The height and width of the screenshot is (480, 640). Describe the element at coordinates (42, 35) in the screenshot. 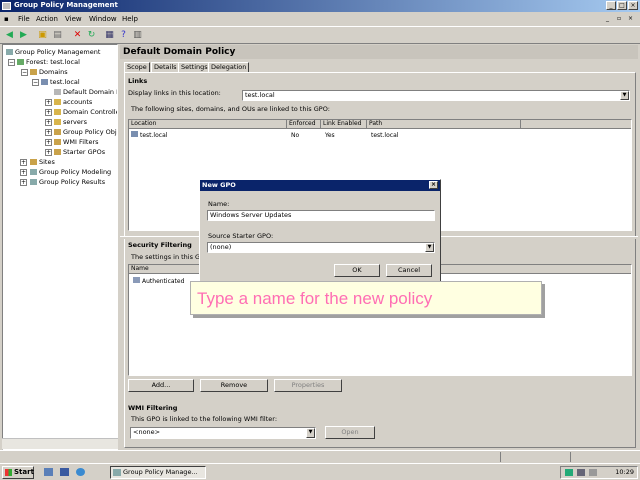

I see `folder-up-icon: ▣` at that location.